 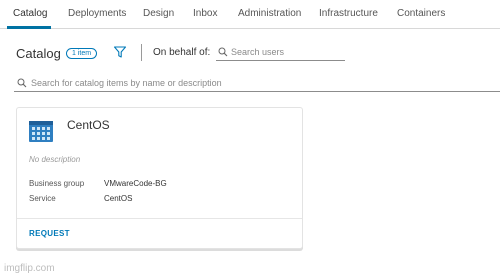 I want to click on filter-icon, so click(x=120, y=52).